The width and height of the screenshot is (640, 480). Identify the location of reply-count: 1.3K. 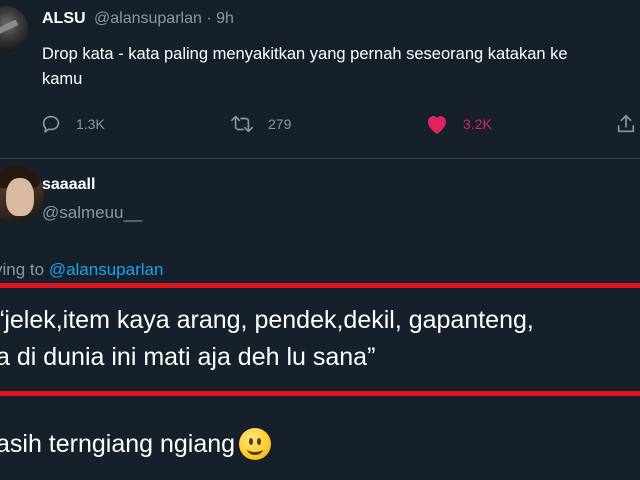
(90, 124).